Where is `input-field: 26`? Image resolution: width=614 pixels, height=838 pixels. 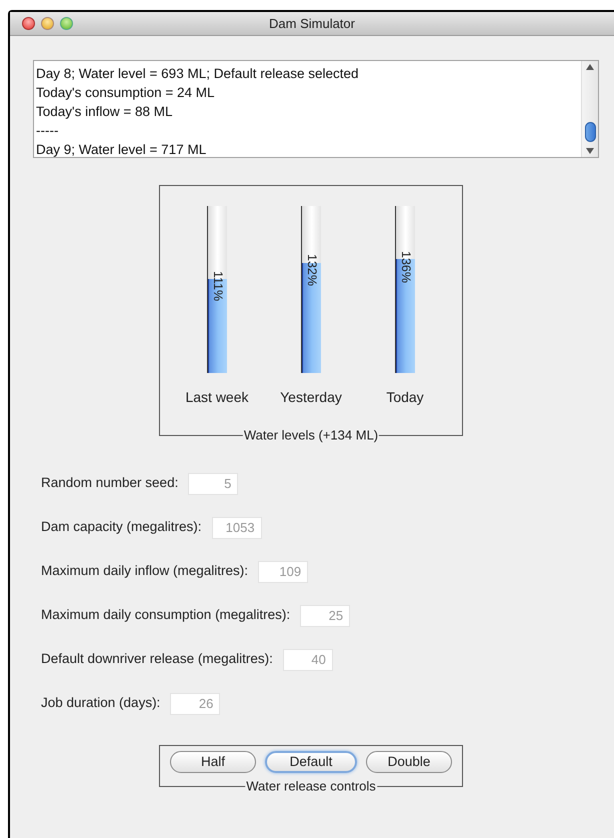
input-field: 26 is located at coordinates (195, 703).